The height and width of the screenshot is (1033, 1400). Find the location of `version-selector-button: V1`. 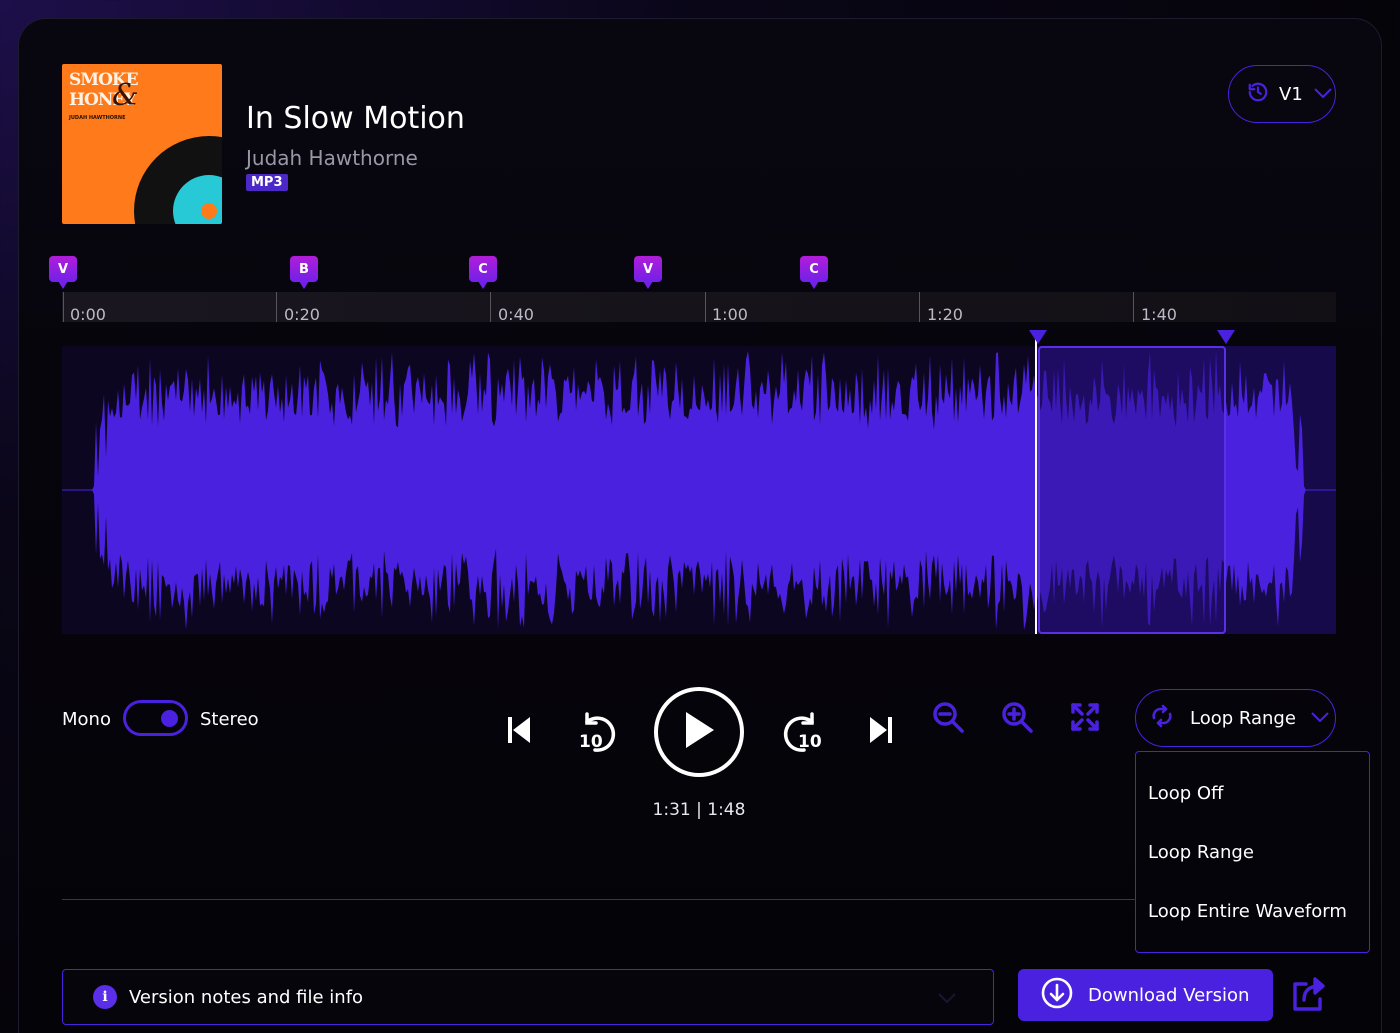

version-selector-button: V1 is located at coordinates (1282, 94).